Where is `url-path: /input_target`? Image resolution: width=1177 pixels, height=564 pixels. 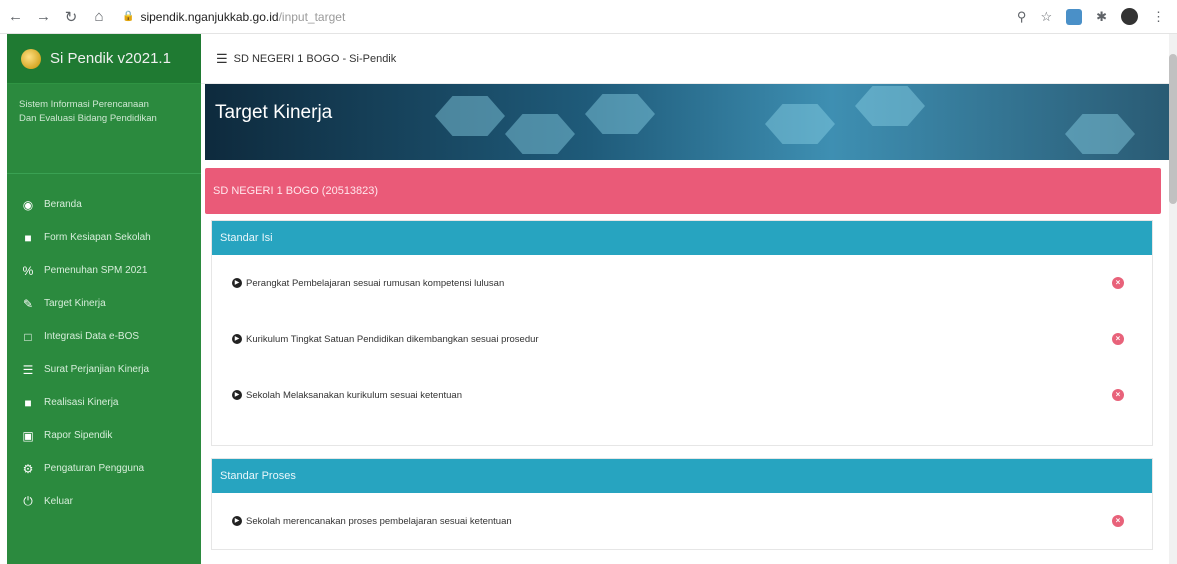
url-path: /input_target is located at coordinates (312, 16).